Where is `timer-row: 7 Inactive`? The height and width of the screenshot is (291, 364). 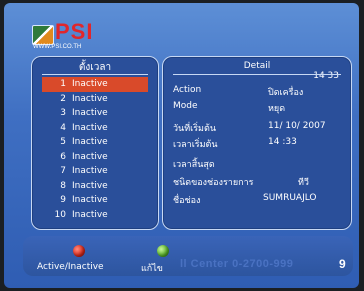 timer-row: 7 Inactive is located at coordinates (95, 171).